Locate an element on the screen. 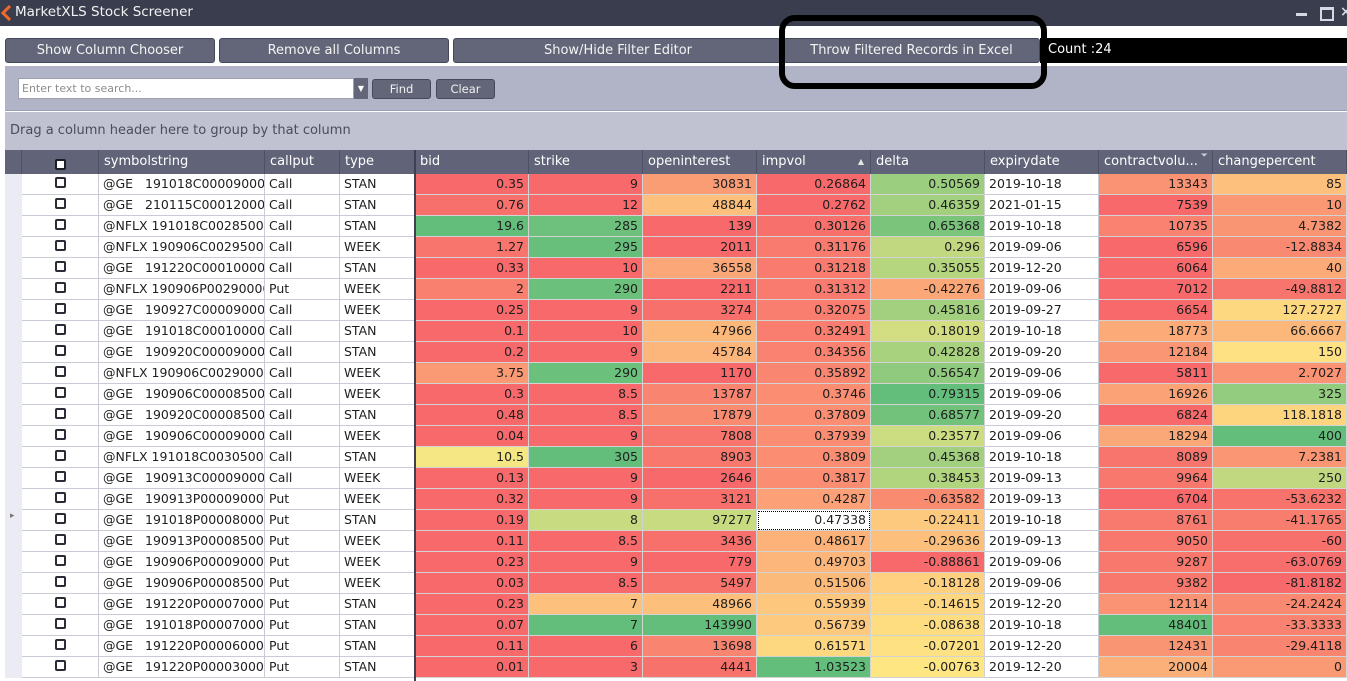 This screenshot has height=681, width=1347. cell-impvol: 0.51506 is located at coordinates (814, 583).